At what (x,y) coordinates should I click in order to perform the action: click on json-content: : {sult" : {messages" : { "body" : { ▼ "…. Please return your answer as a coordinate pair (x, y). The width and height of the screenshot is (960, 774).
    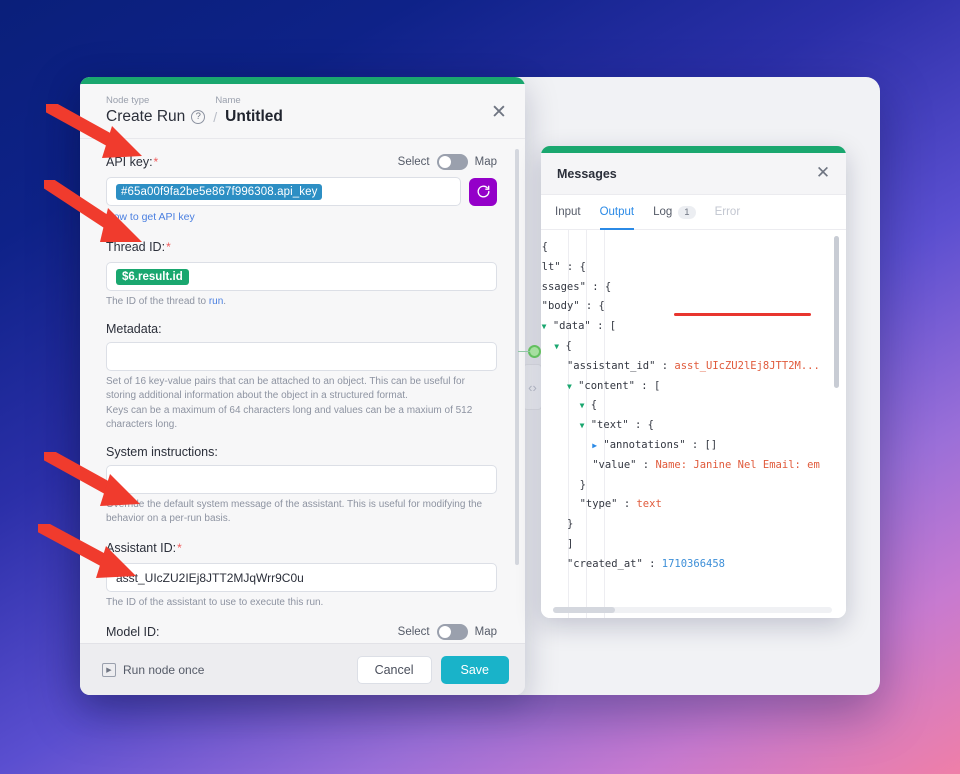
    Looking at the image, I should click on (693, 406).